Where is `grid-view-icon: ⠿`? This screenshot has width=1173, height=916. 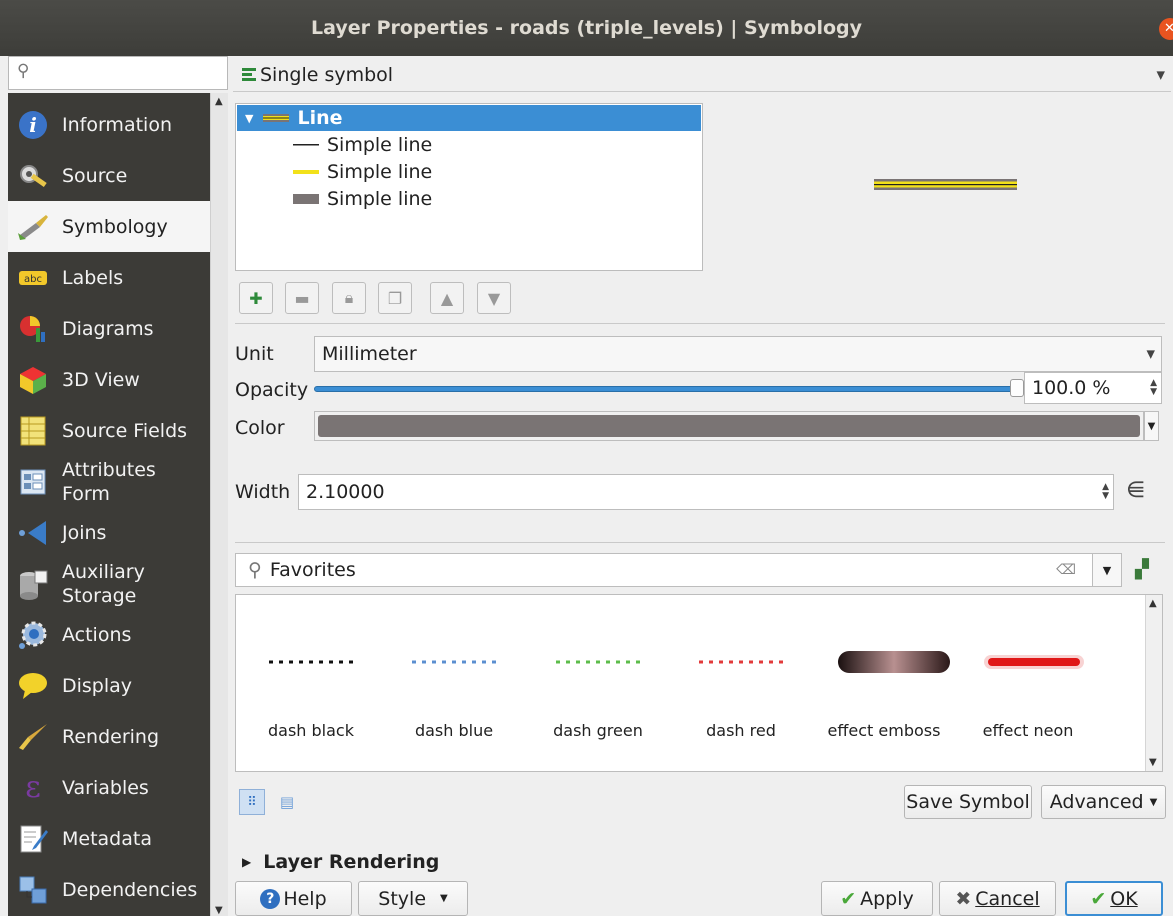
grid-view-icon: ⠿ is located at coordinates (252, 802).